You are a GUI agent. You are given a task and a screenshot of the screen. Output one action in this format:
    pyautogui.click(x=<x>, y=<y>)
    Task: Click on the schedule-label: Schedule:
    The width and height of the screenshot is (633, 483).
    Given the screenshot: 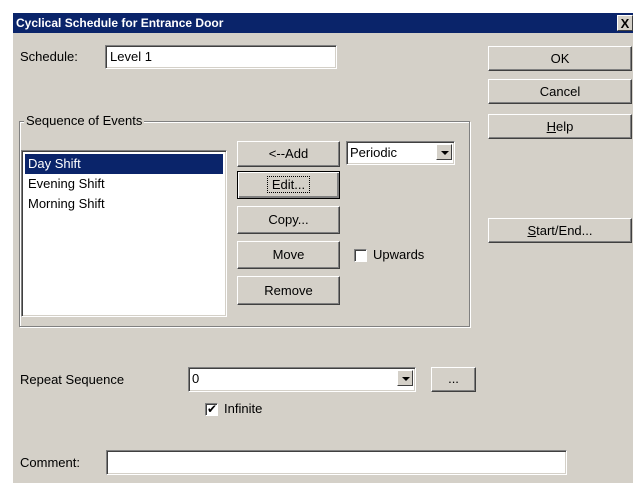 What is the action you would take?
    pyautogui.click(x=49, y=56)
    